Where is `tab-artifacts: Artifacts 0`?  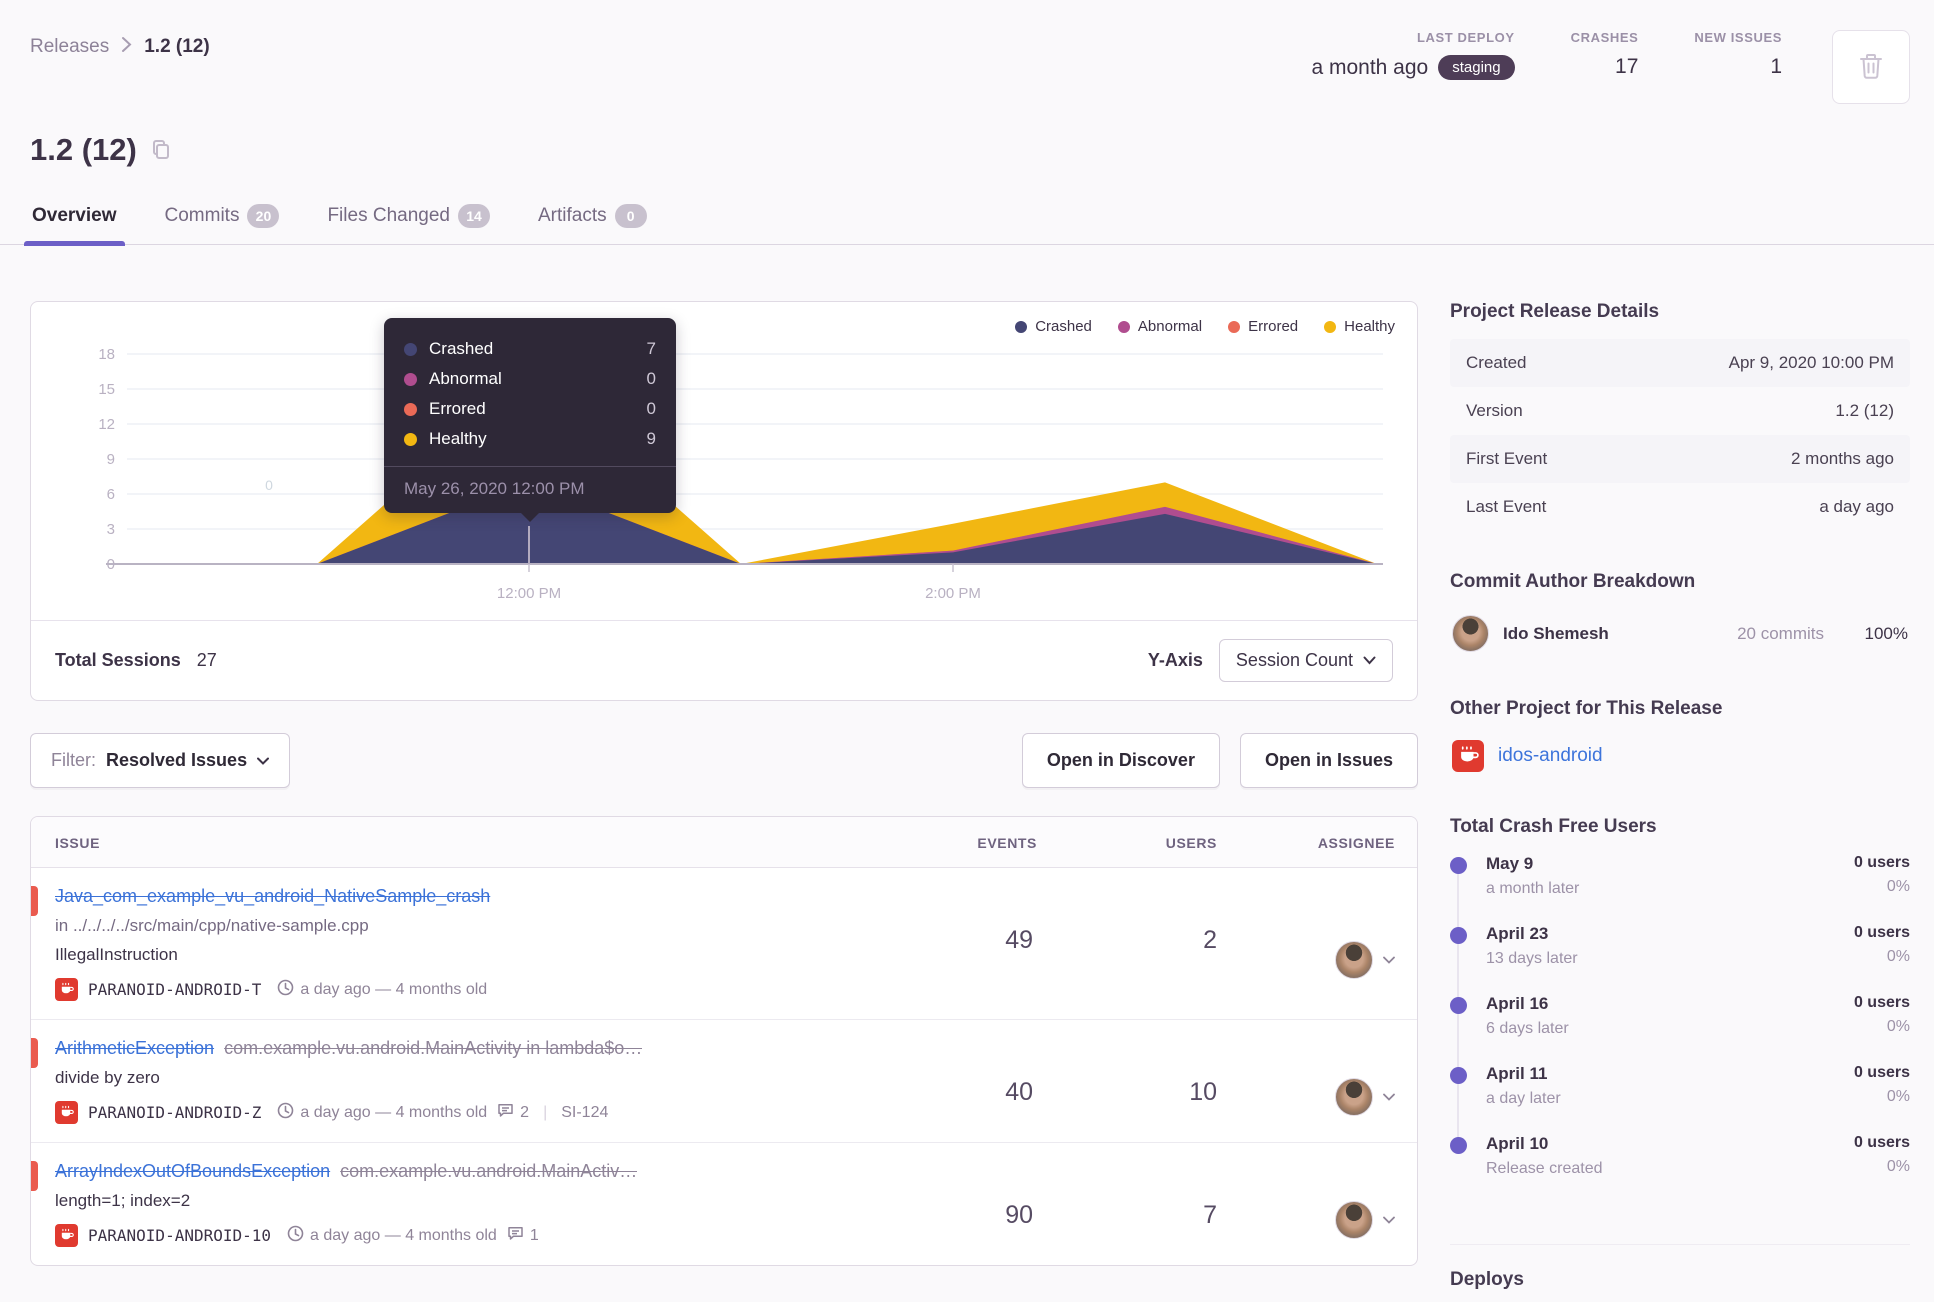
tab-artifacts: Artifacts 0 is located at coordinates (592, 221).